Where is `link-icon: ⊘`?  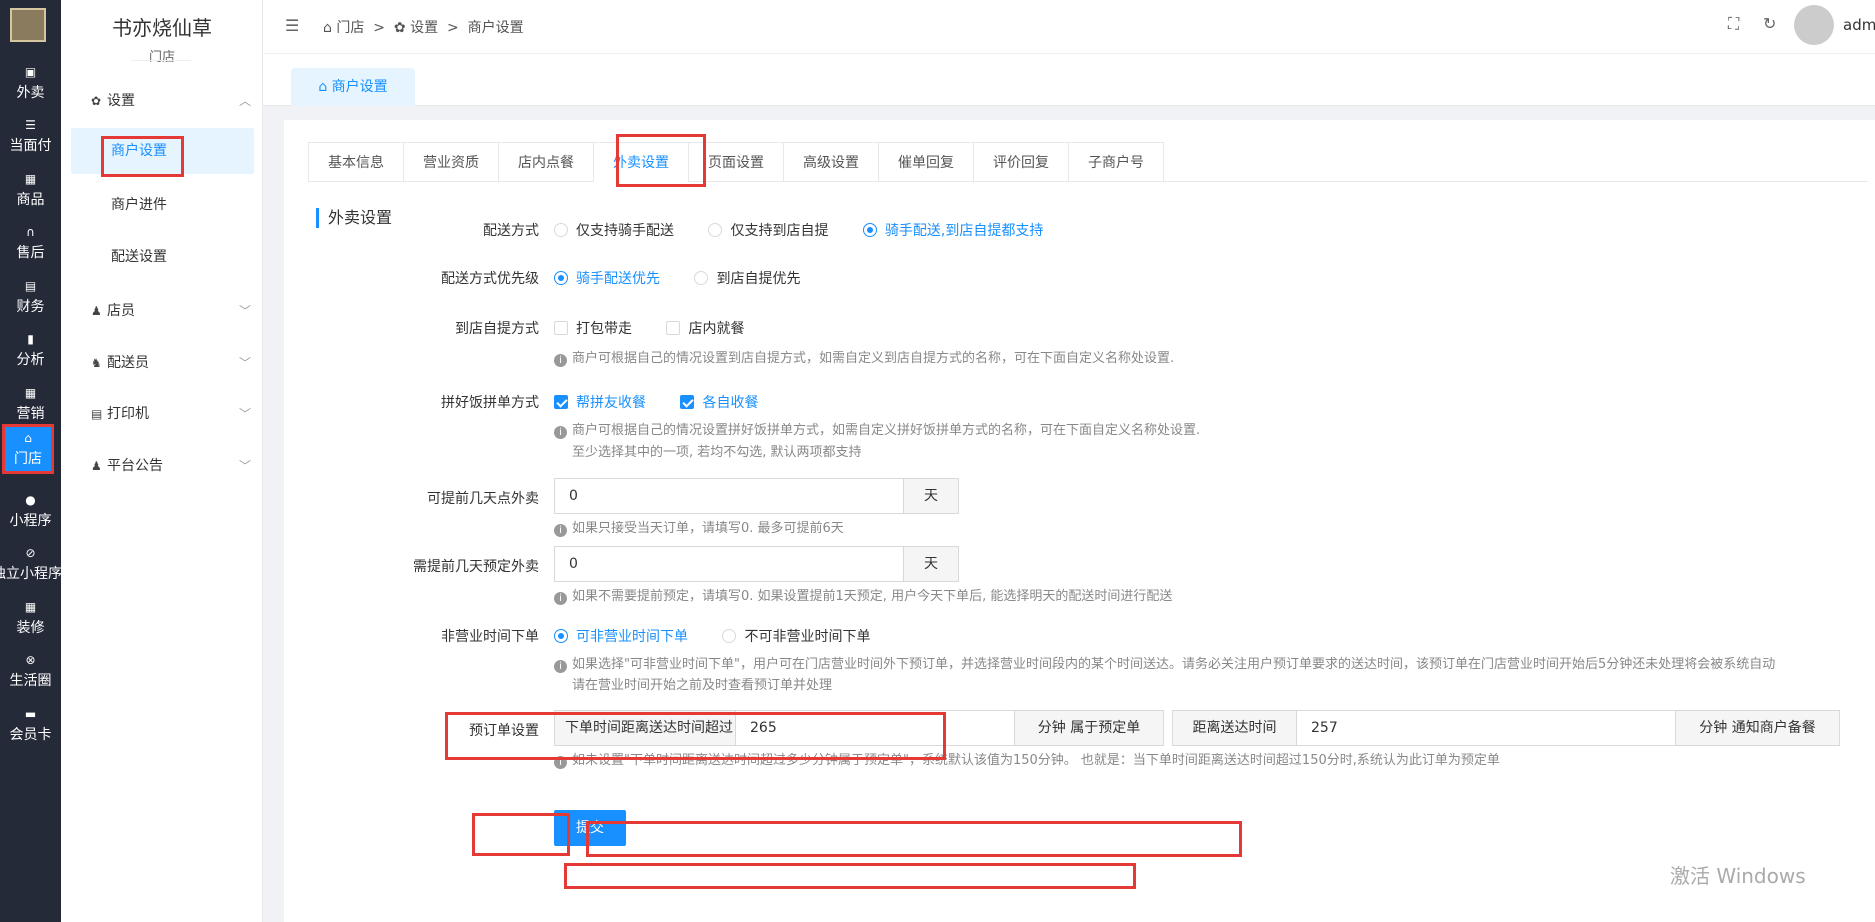 link-icon: ⊘ is located at coordinates (30, 553).